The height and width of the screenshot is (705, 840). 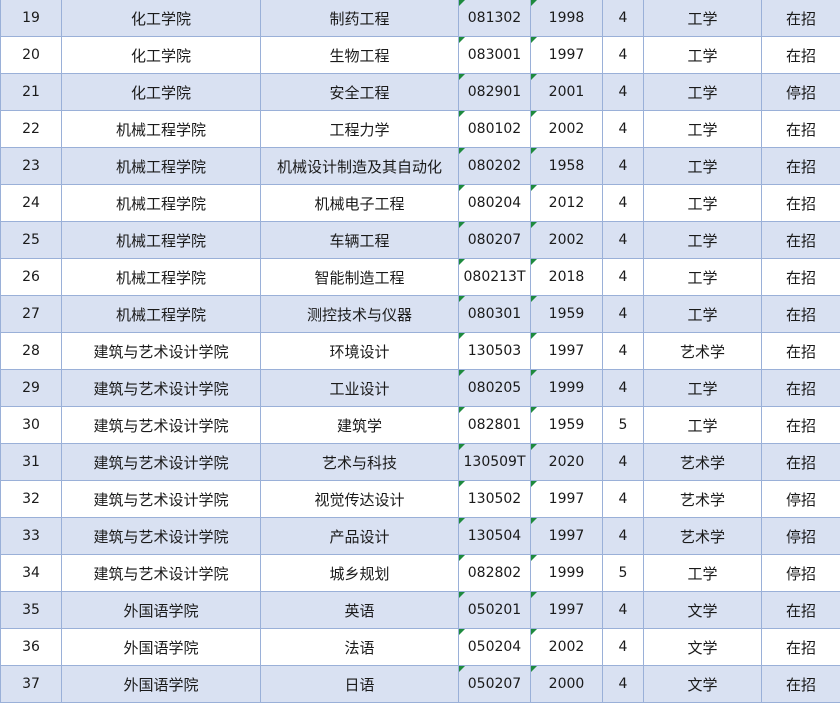 What do you see at coordinates (31, 277) in the screenshot?
I see `cell-row-number: 26` at bounding box center [31, 277].